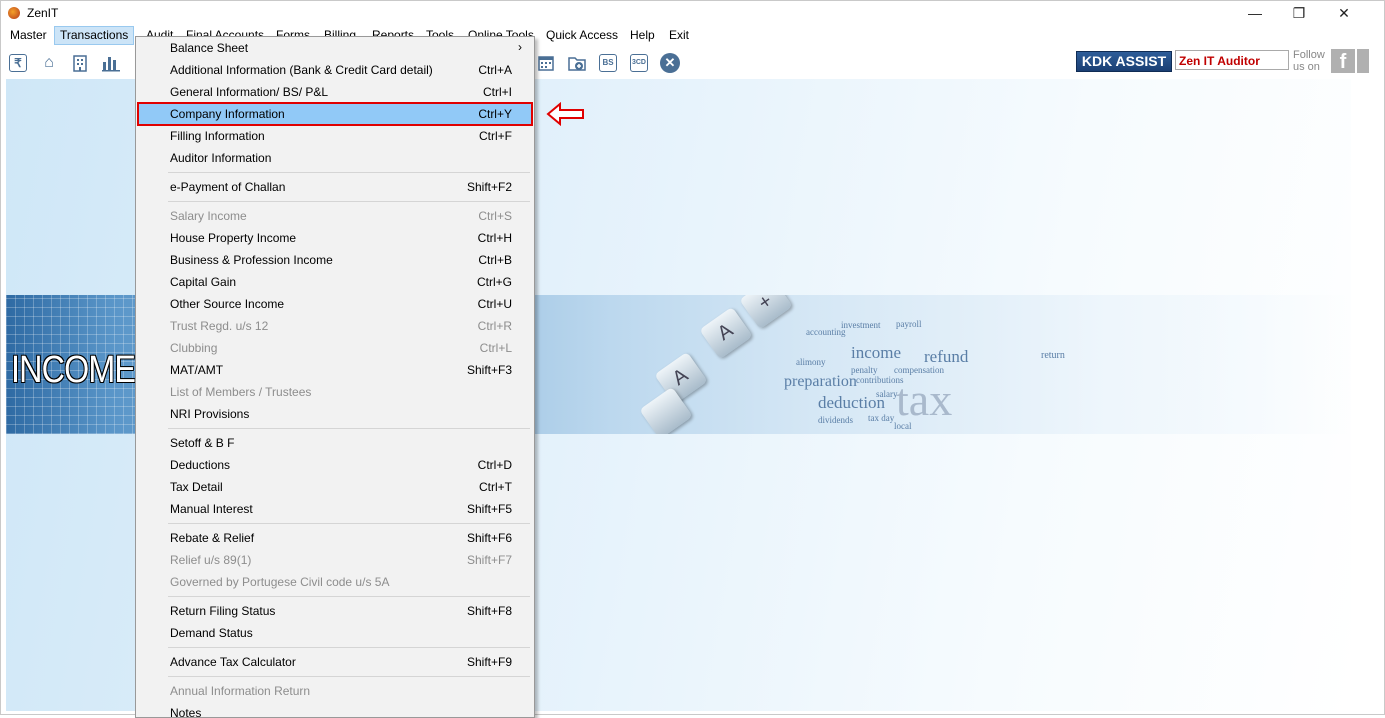  I want to click on banner-word: salary, so click(887, 394).